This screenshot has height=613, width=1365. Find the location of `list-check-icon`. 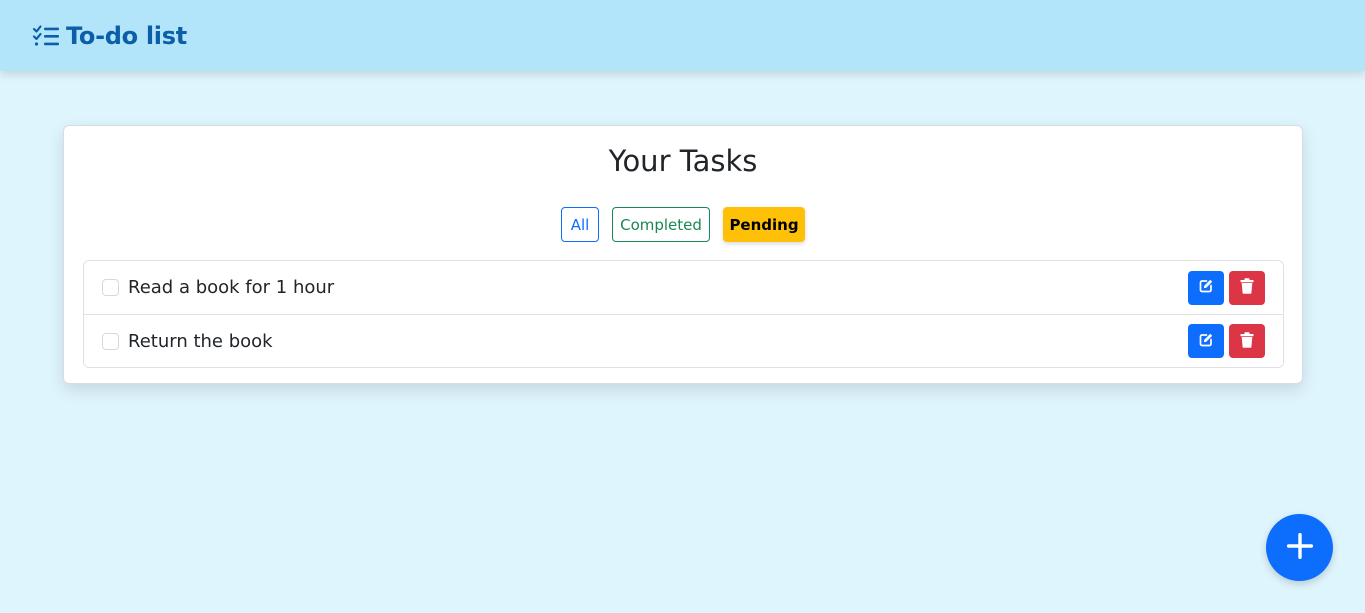

list-check-icon is located at coordinates (46, 36).